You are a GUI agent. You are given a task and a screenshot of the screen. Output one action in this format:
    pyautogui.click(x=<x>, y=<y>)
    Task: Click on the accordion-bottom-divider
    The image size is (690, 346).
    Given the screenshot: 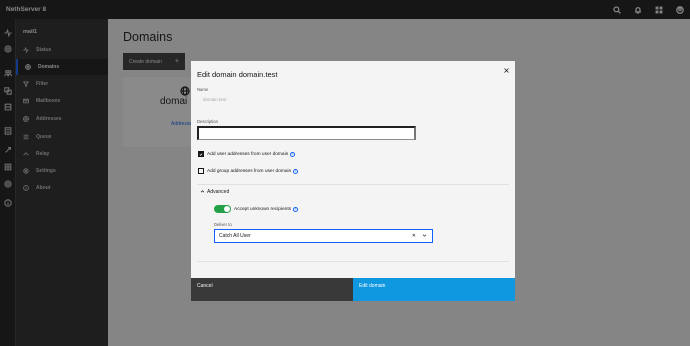 What is the action you would take?
    pyautogui.click(x=353, y=261)
    